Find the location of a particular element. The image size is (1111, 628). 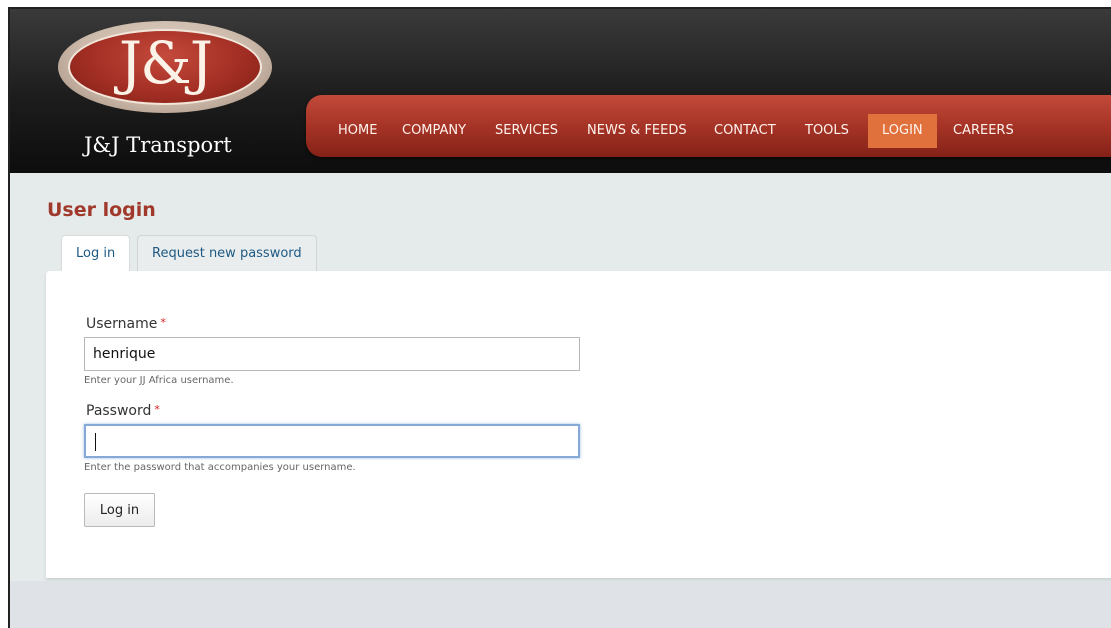

tab-log-in: Log in is located at coordinates (96, 253).